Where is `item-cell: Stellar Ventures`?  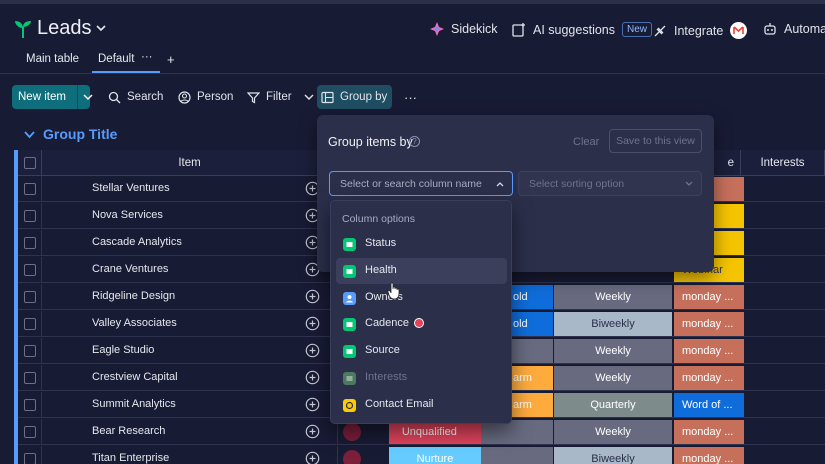
item-cell: Stellar Ventures is located at coordinates (190, 189).